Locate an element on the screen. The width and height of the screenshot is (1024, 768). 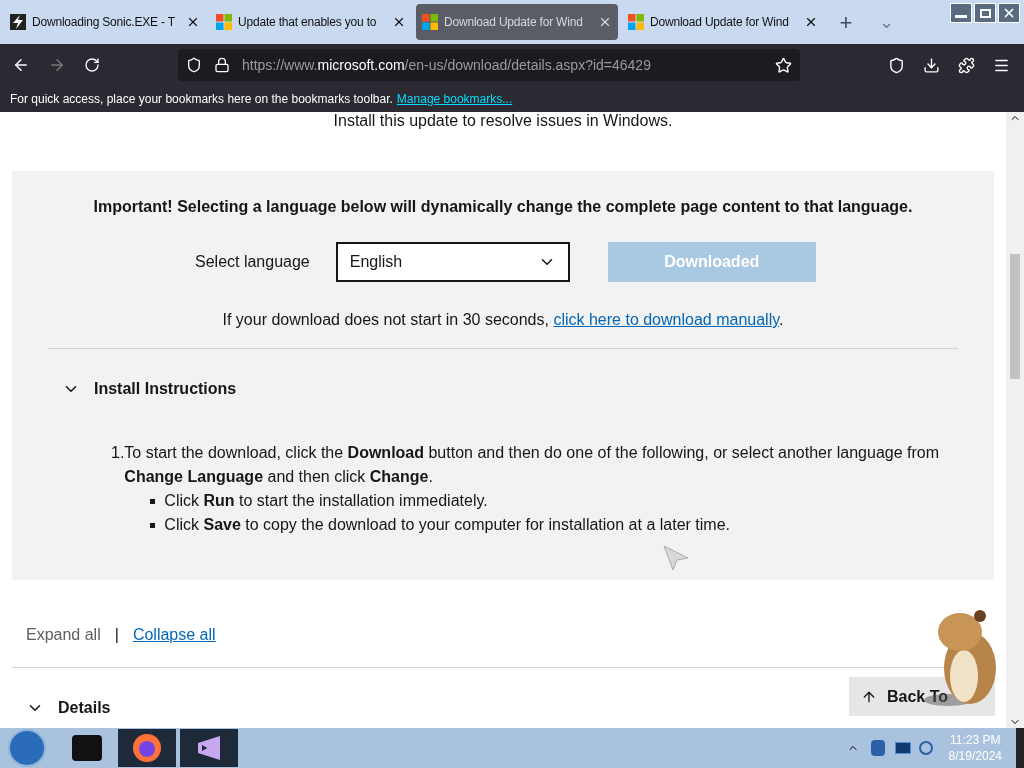
close-button is located at coordinates (1009, 13).